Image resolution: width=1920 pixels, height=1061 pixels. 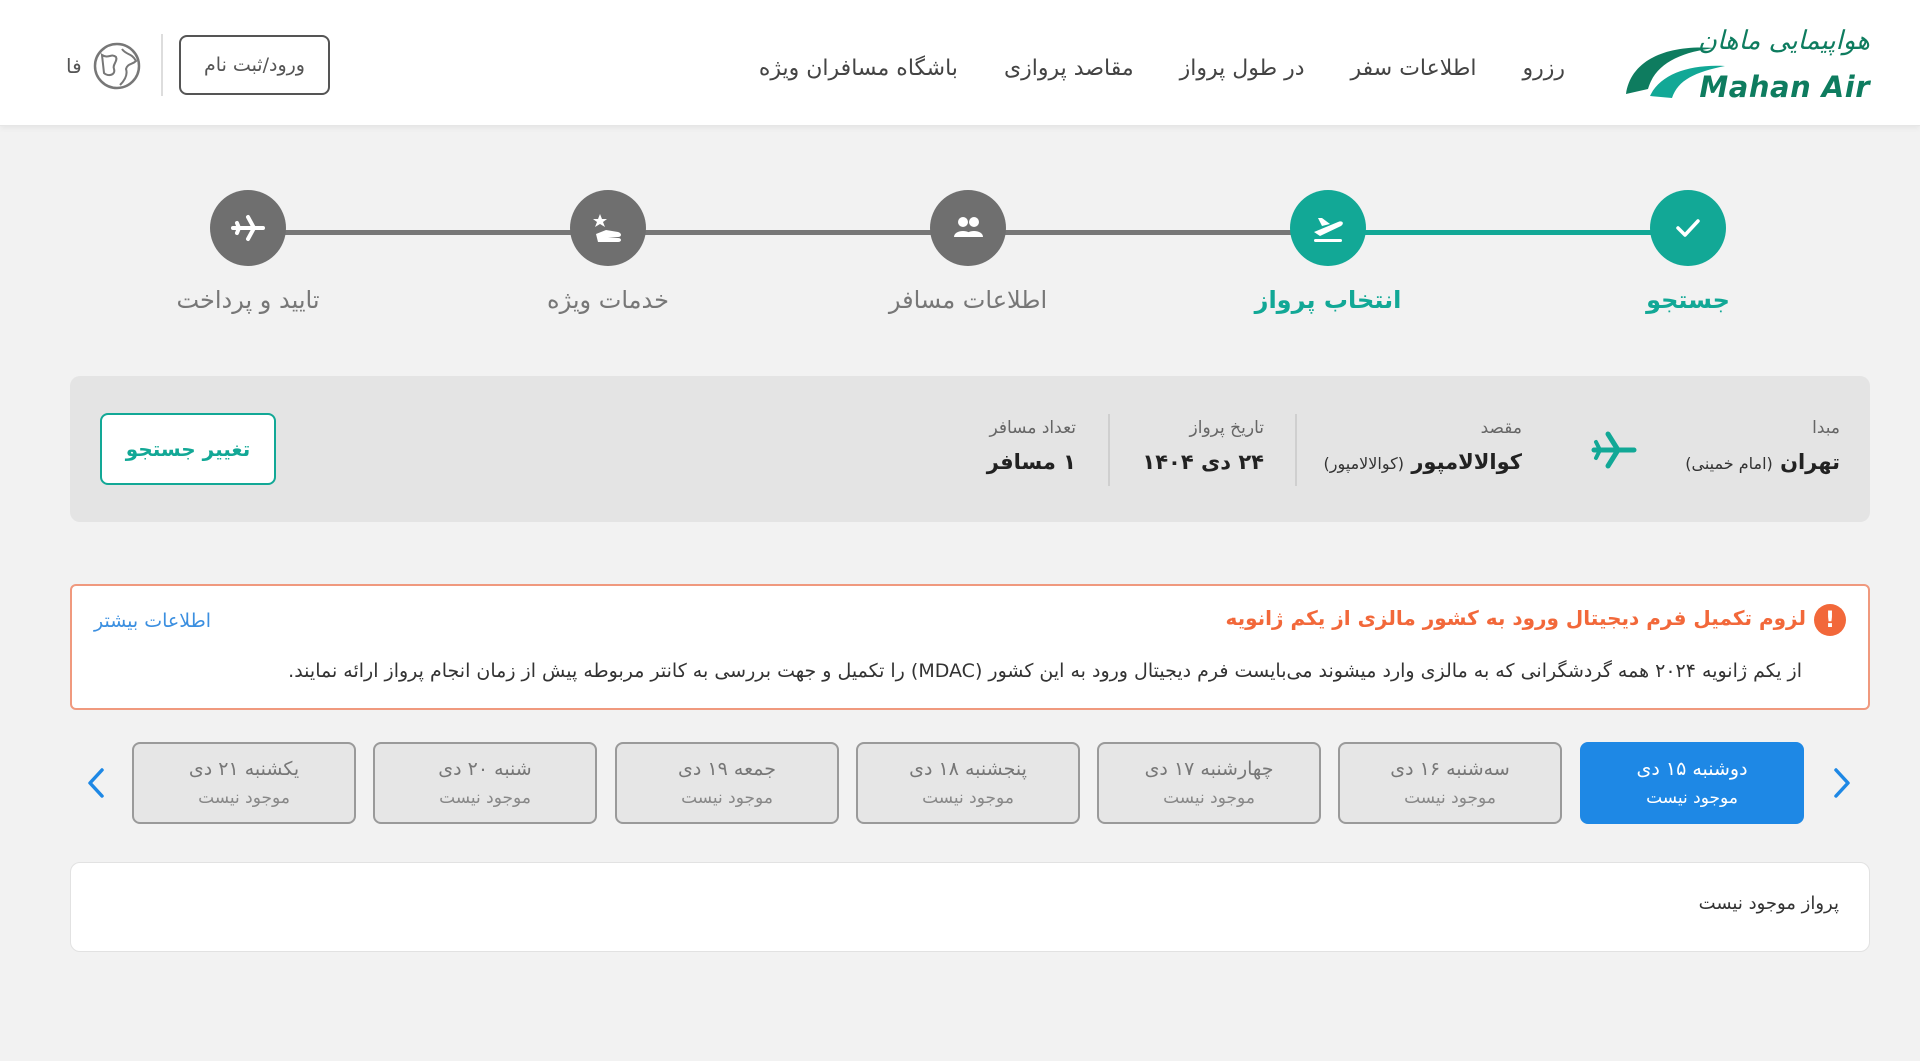 I want to click on language-label: فا, so click(x=74, y=66).